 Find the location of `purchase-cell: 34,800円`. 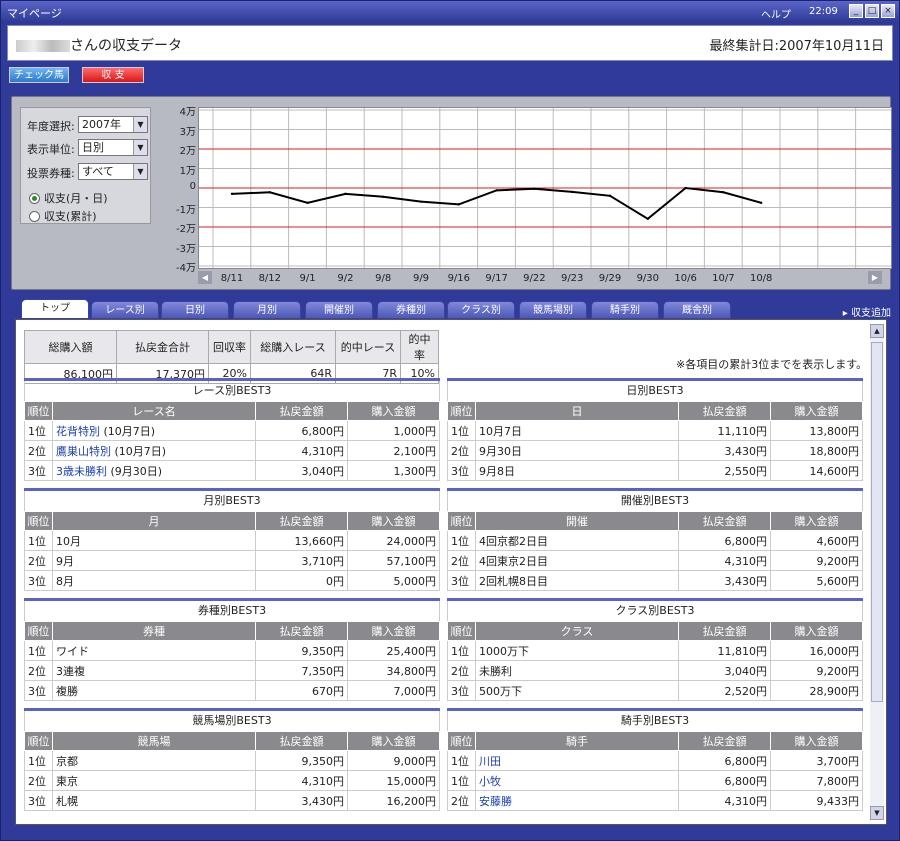

purchase-cell: 34,800円 is located at coordinates (393, 670).